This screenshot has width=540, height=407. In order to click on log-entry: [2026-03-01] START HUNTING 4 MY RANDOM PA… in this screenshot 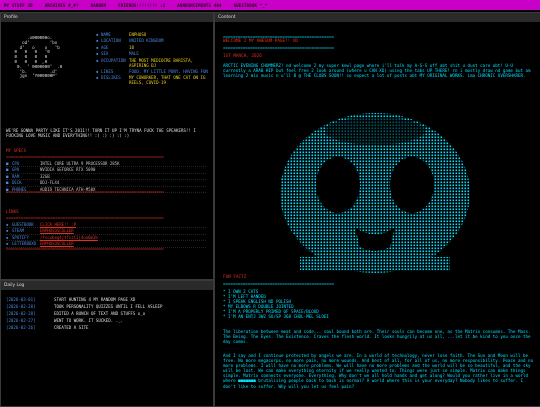, I will do `click(71, 299)`.